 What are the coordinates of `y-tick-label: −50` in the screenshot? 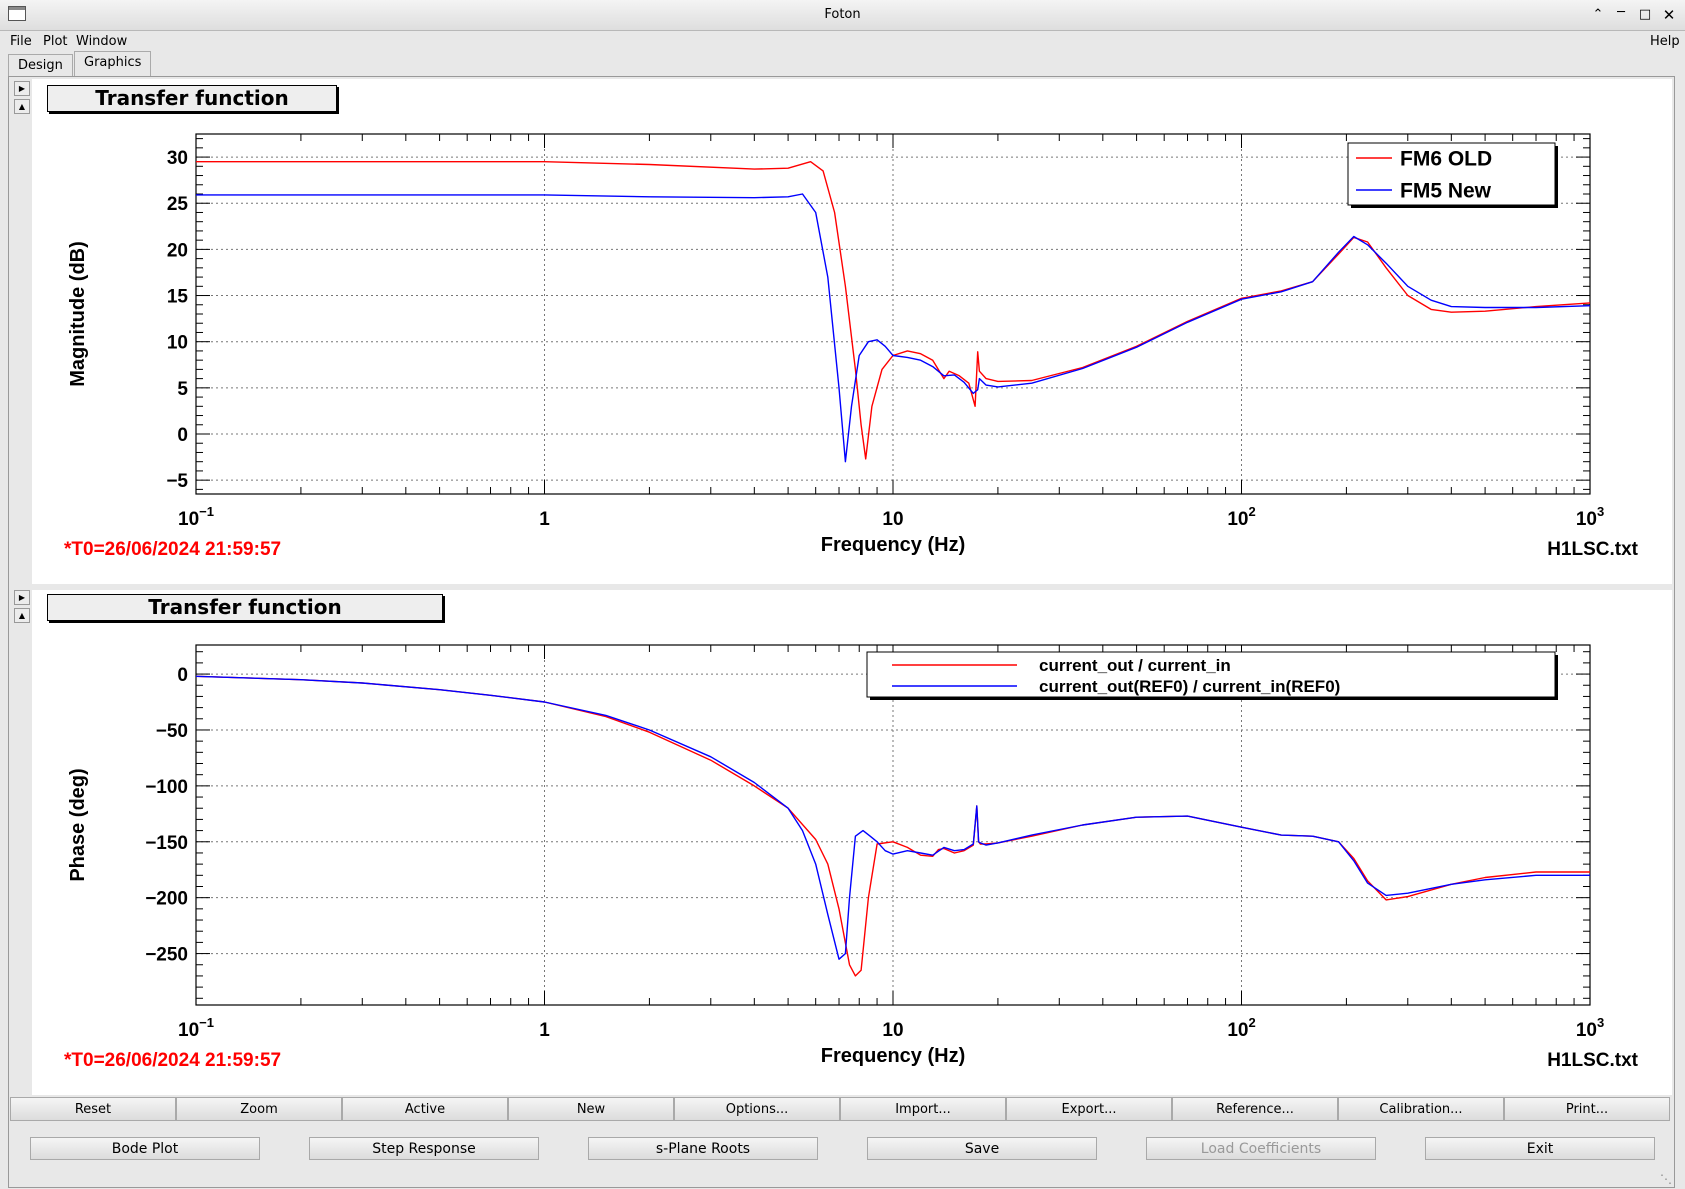 It's located at (172, 731).